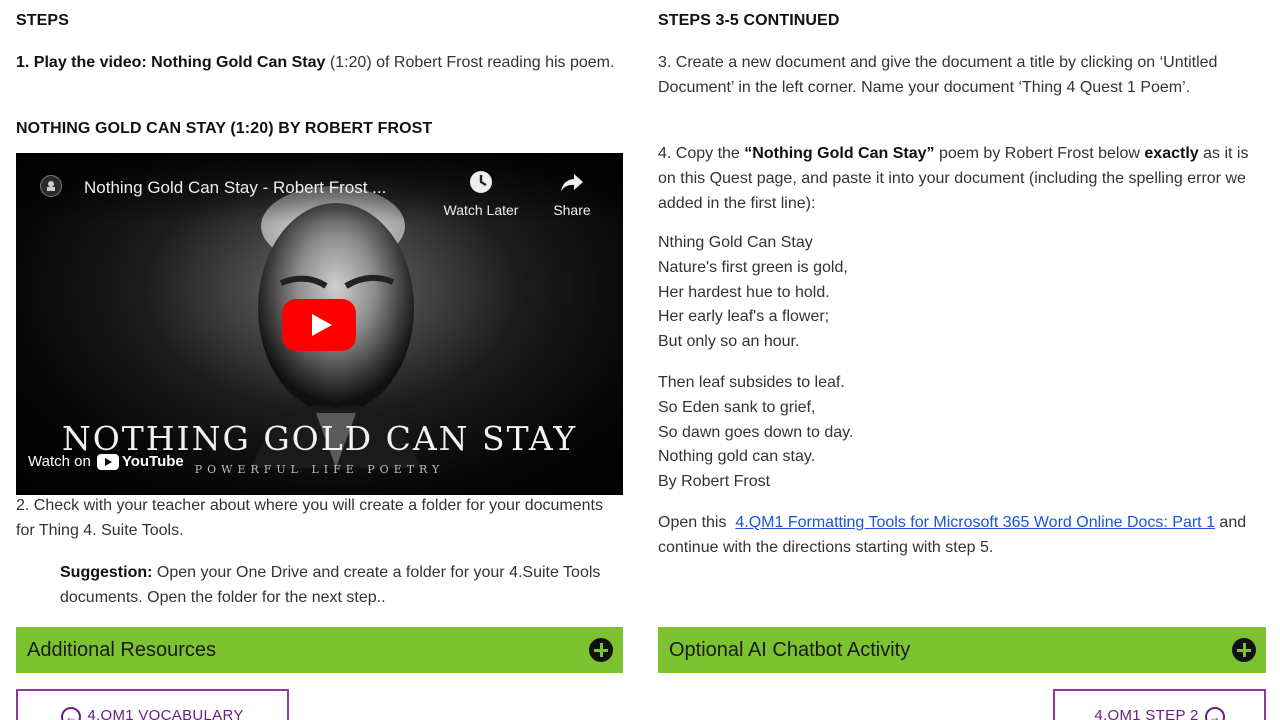 The height and width of the screenshot is (720, 1280). Describe the element at coordinates (121, 649) in the screenshot. I see `additional-resources-label: Additional Resources` at that location.